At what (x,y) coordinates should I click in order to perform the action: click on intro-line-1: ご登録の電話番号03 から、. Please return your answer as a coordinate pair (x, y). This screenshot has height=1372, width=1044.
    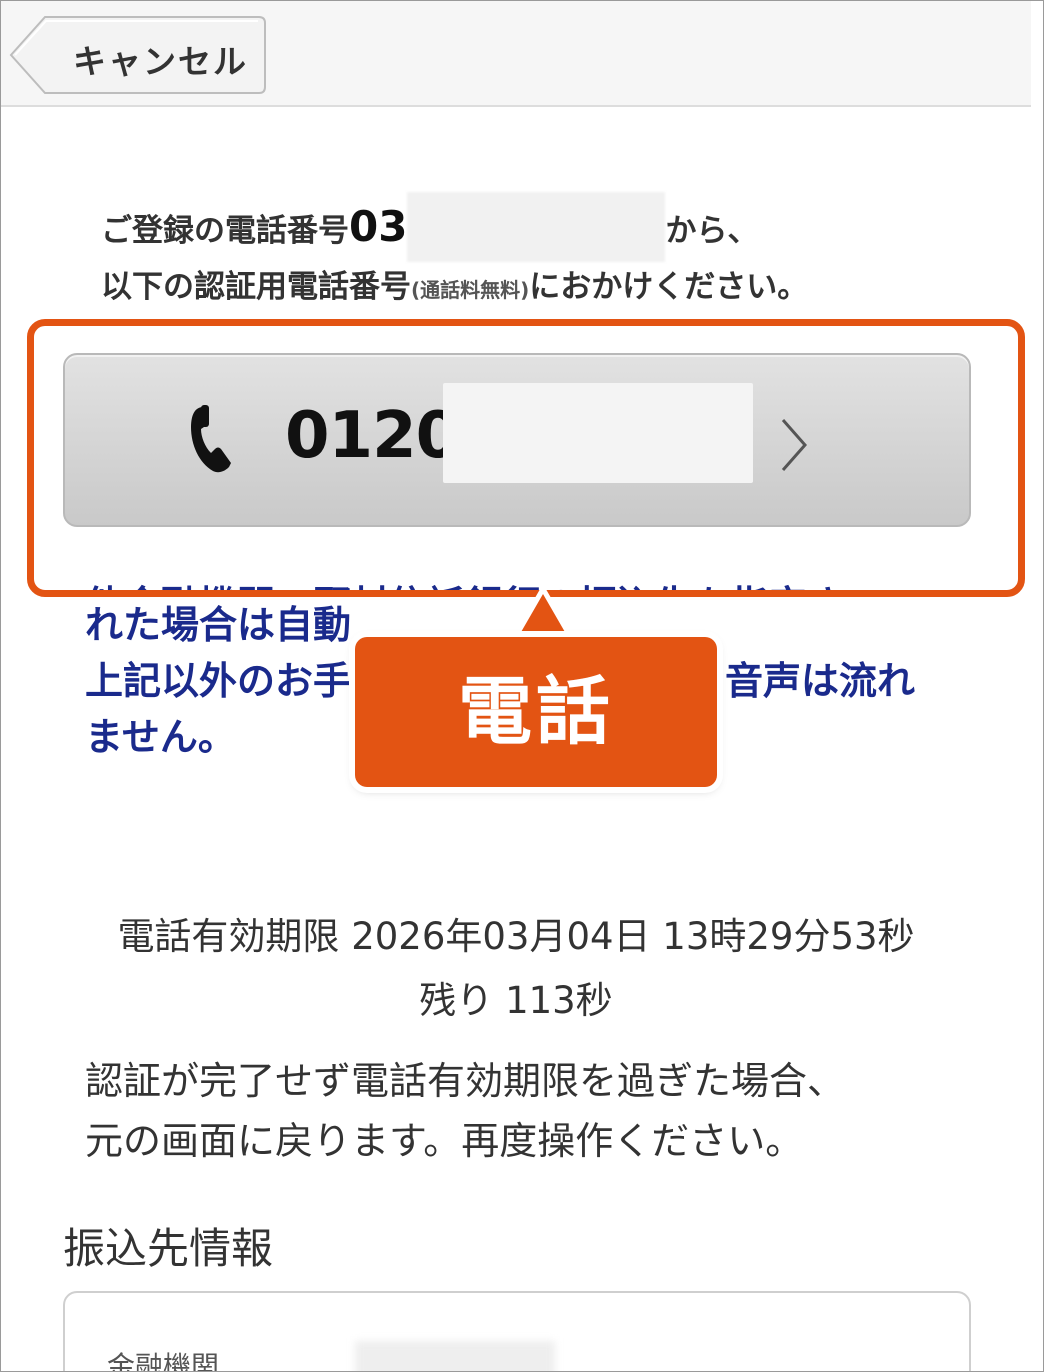
    Looking at the image, I should click on (454, 226).